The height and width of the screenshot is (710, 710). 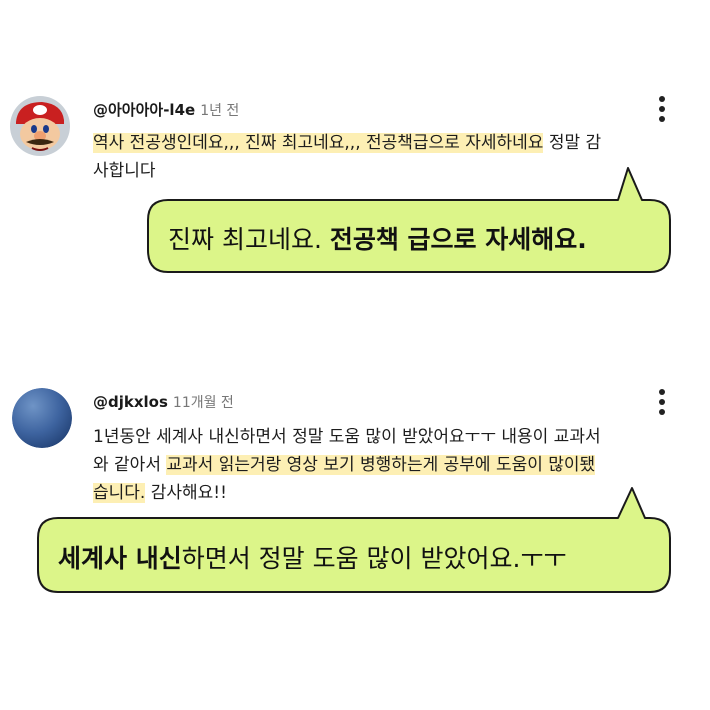 I want to click on caption-text: 하면서 정말 도움 많이 받았어요.ㅜㅜ, so click(x=374, y=558).